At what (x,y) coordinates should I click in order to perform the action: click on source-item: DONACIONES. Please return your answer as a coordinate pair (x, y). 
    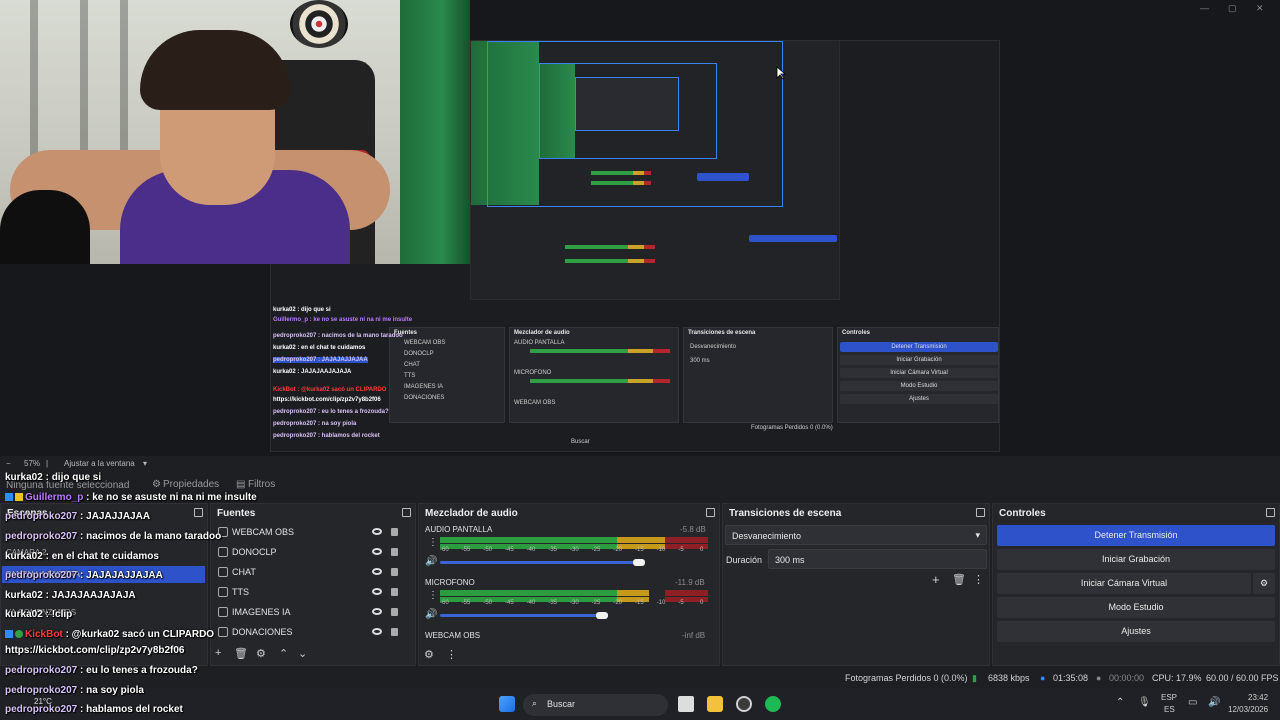
    Looking at the image, I should click on (309, 632).